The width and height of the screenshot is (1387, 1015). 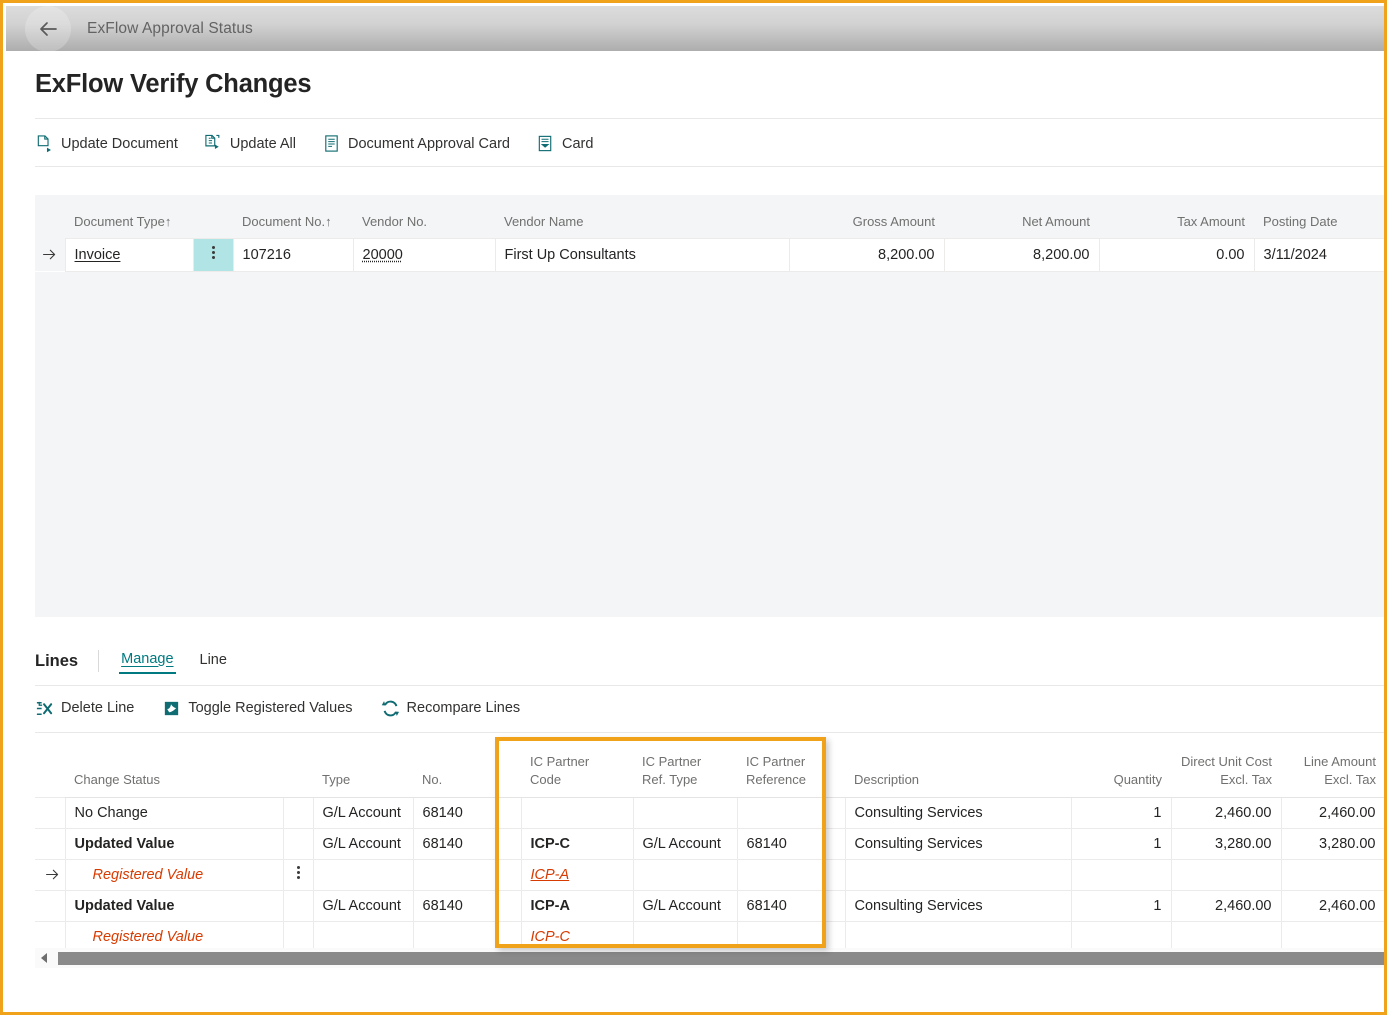 I want to click on cell-change-status: No Change, so click(x=174, y=812).